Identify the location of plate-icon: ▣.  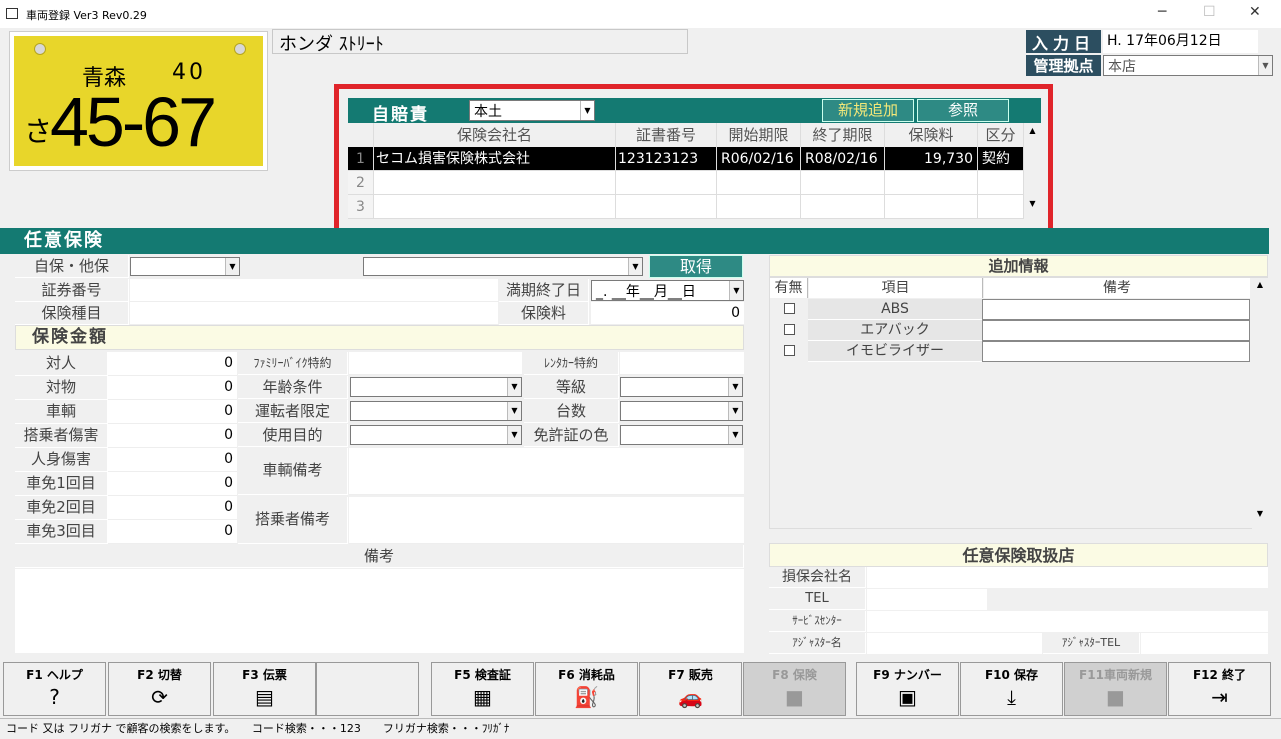
(907, 697).